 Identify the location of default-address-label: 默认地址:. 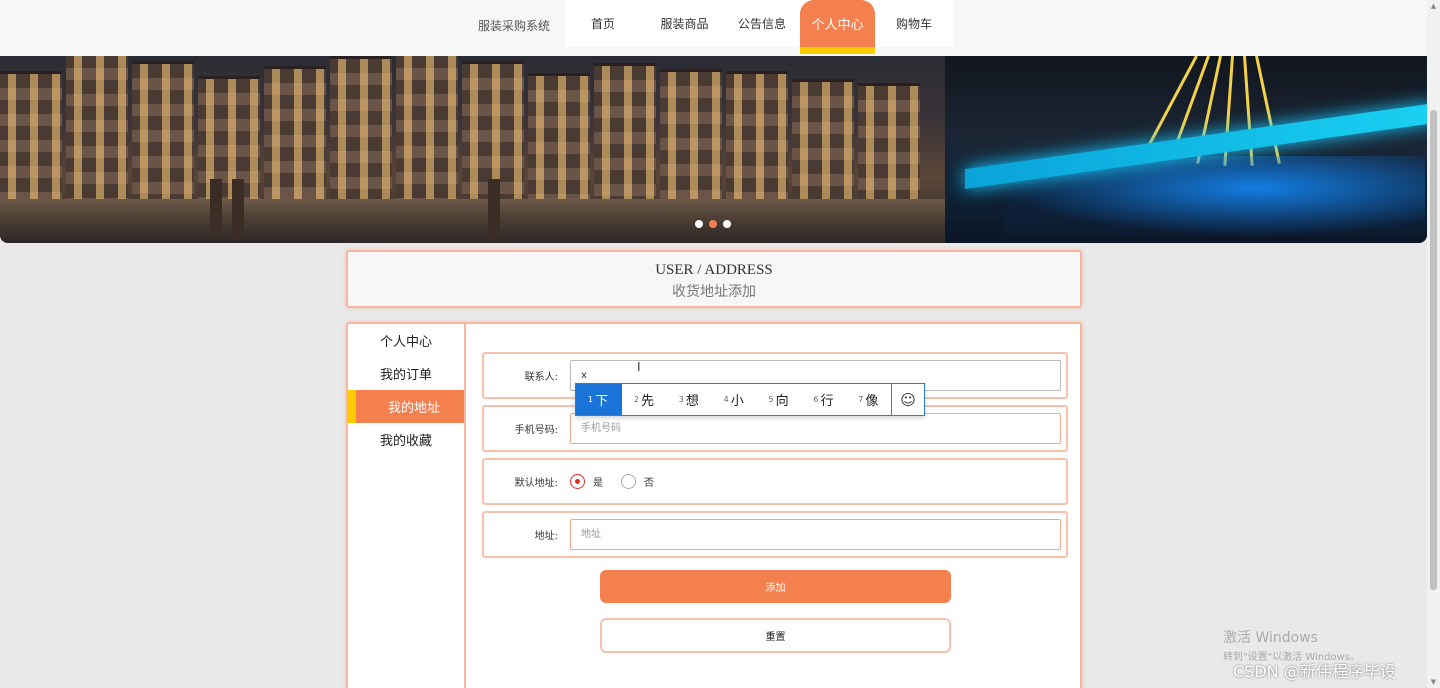
(536, 483).